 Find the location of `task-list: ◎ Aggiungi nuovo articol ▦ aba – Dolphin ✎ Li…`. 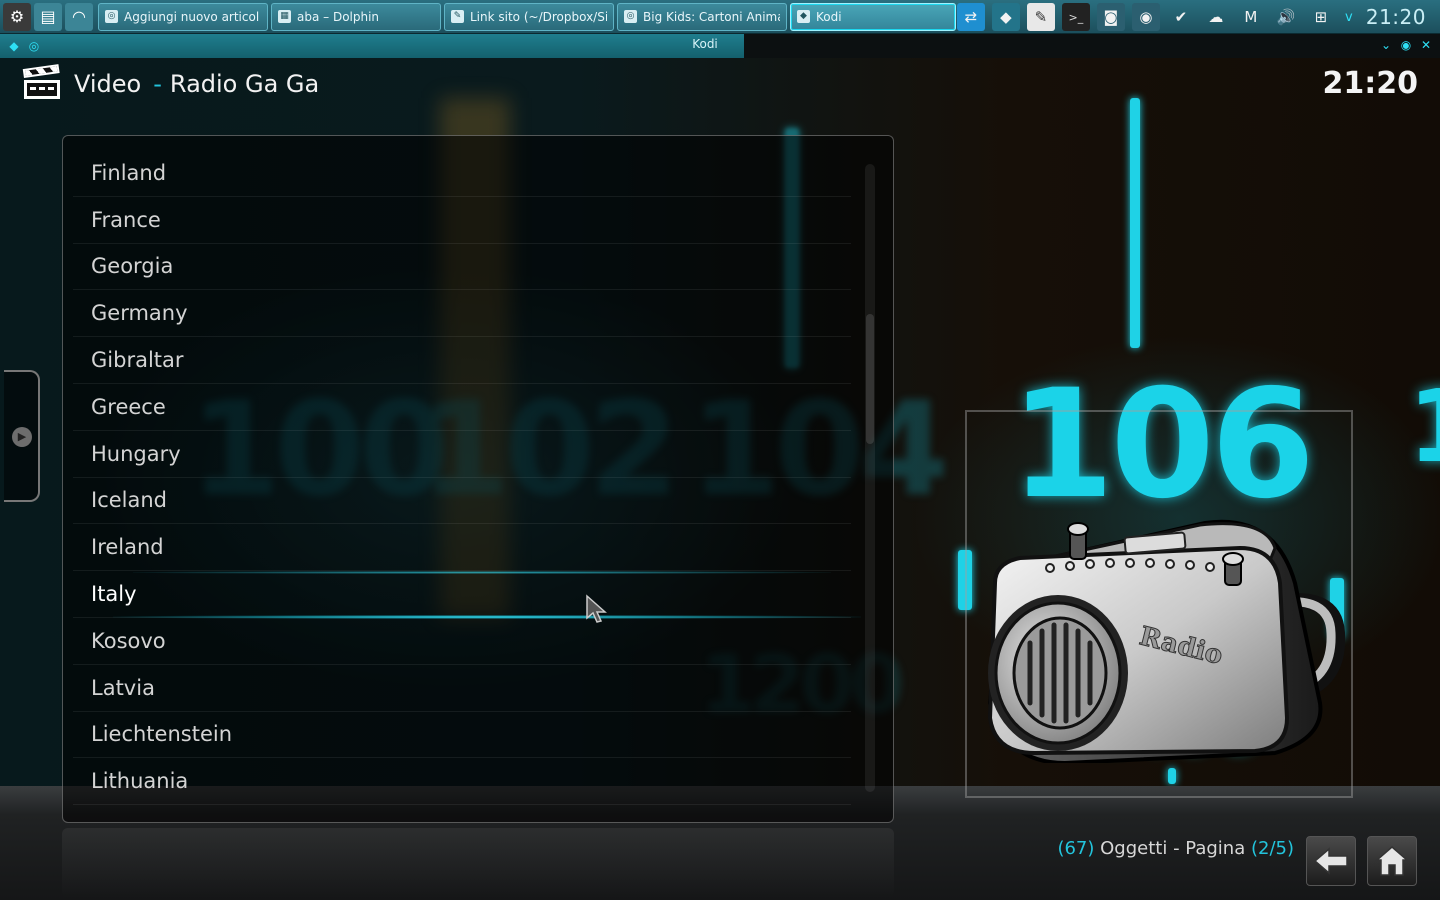

task-list: ◎ Aggiungi nuovo articol ▦ aba – Dolphin ✎ Li… is located at coordinates (528, 16).